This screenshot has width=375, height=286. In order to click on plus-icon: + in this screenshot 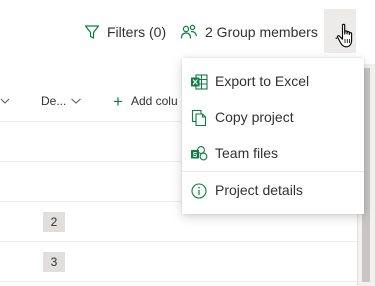, I will do `click(118, 101)`.